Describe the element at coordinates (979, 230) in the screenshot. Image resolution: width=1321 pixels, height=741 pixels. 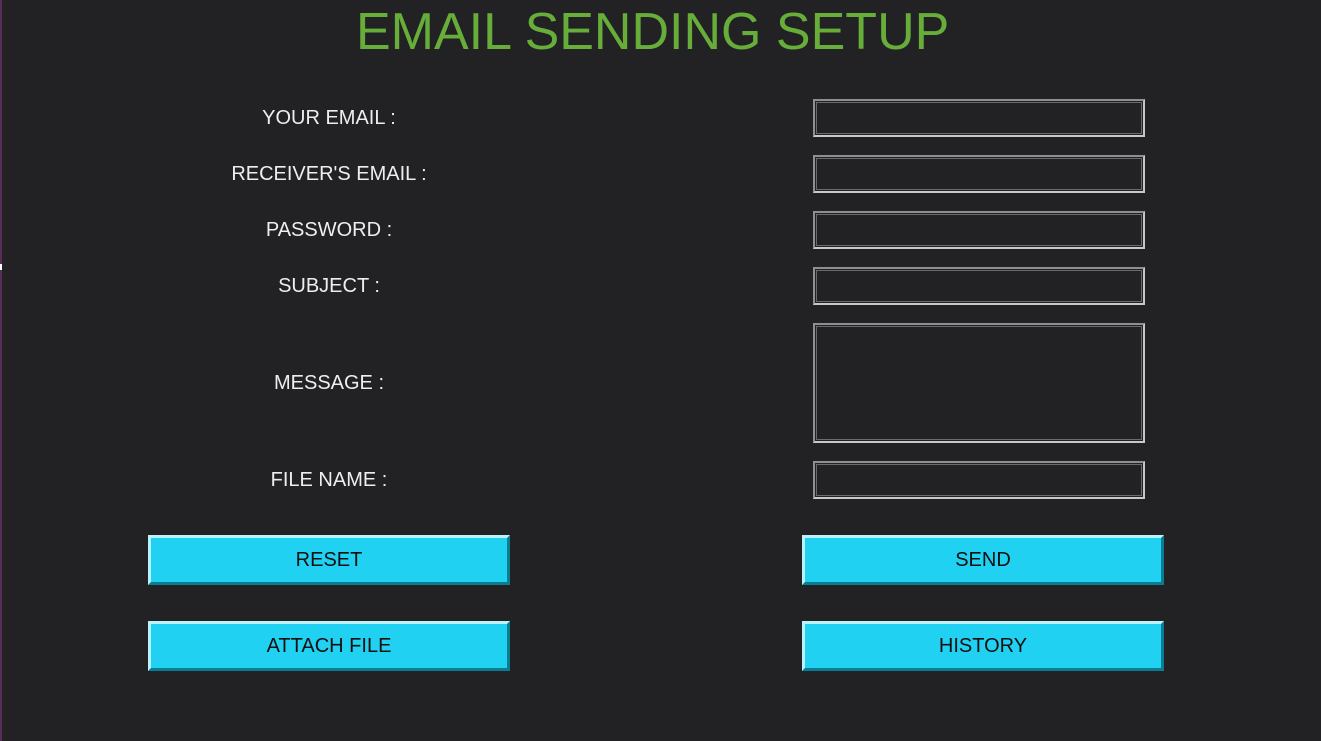
I see `password-input` at that location.